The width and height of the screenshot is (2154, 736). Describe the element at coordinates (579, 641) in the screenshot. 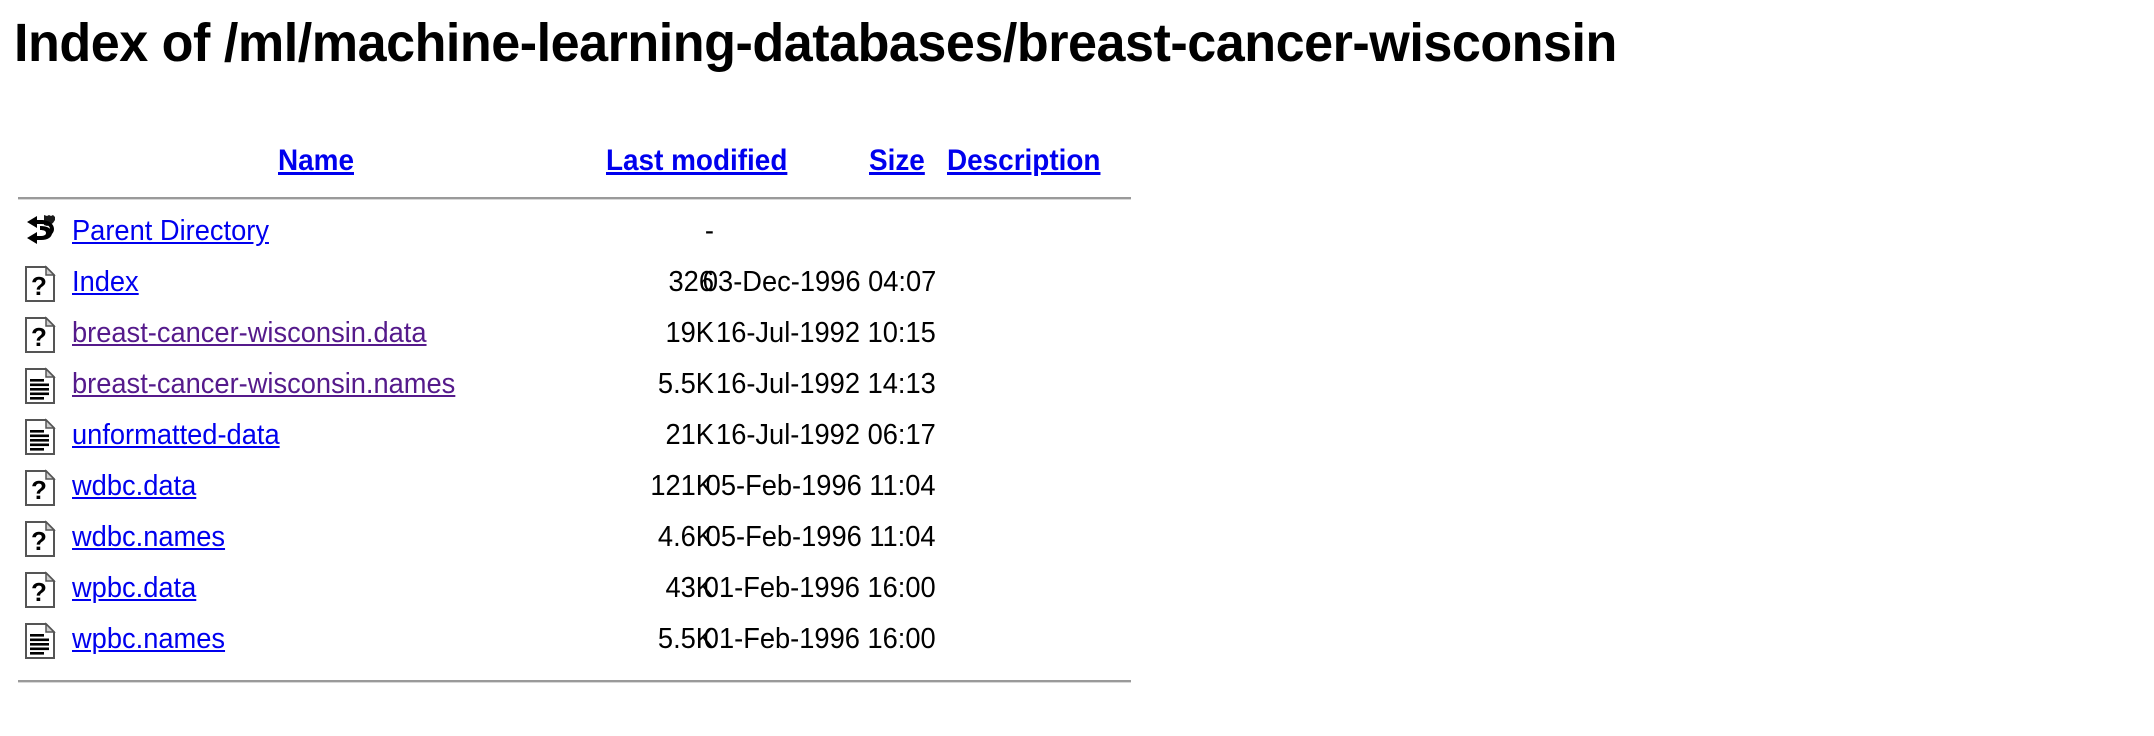

I see `table-row: wpbc.names 01-Feb-1996 16:00 5.5K` at that location.